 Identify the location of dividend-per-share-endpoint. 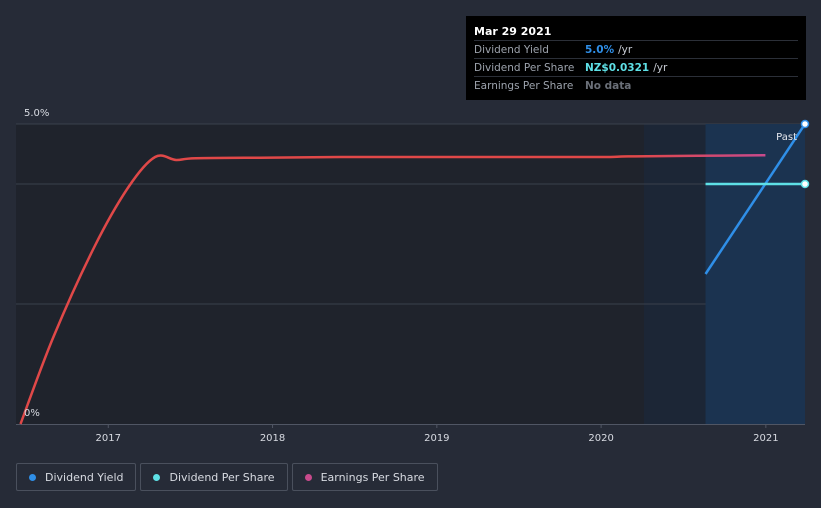
(805, 184).